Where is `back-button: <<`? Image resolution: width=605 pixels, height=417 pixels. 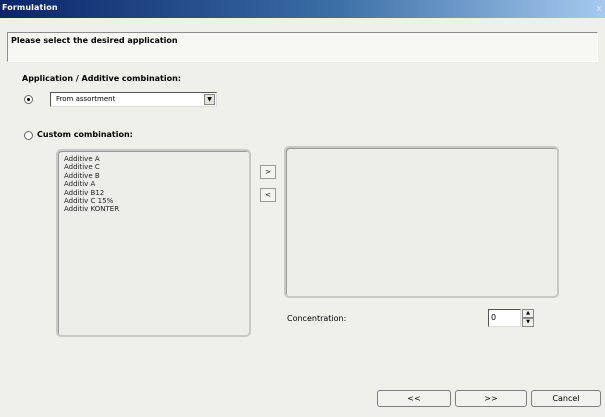 back-button: << is located at coordinates (414, 398).